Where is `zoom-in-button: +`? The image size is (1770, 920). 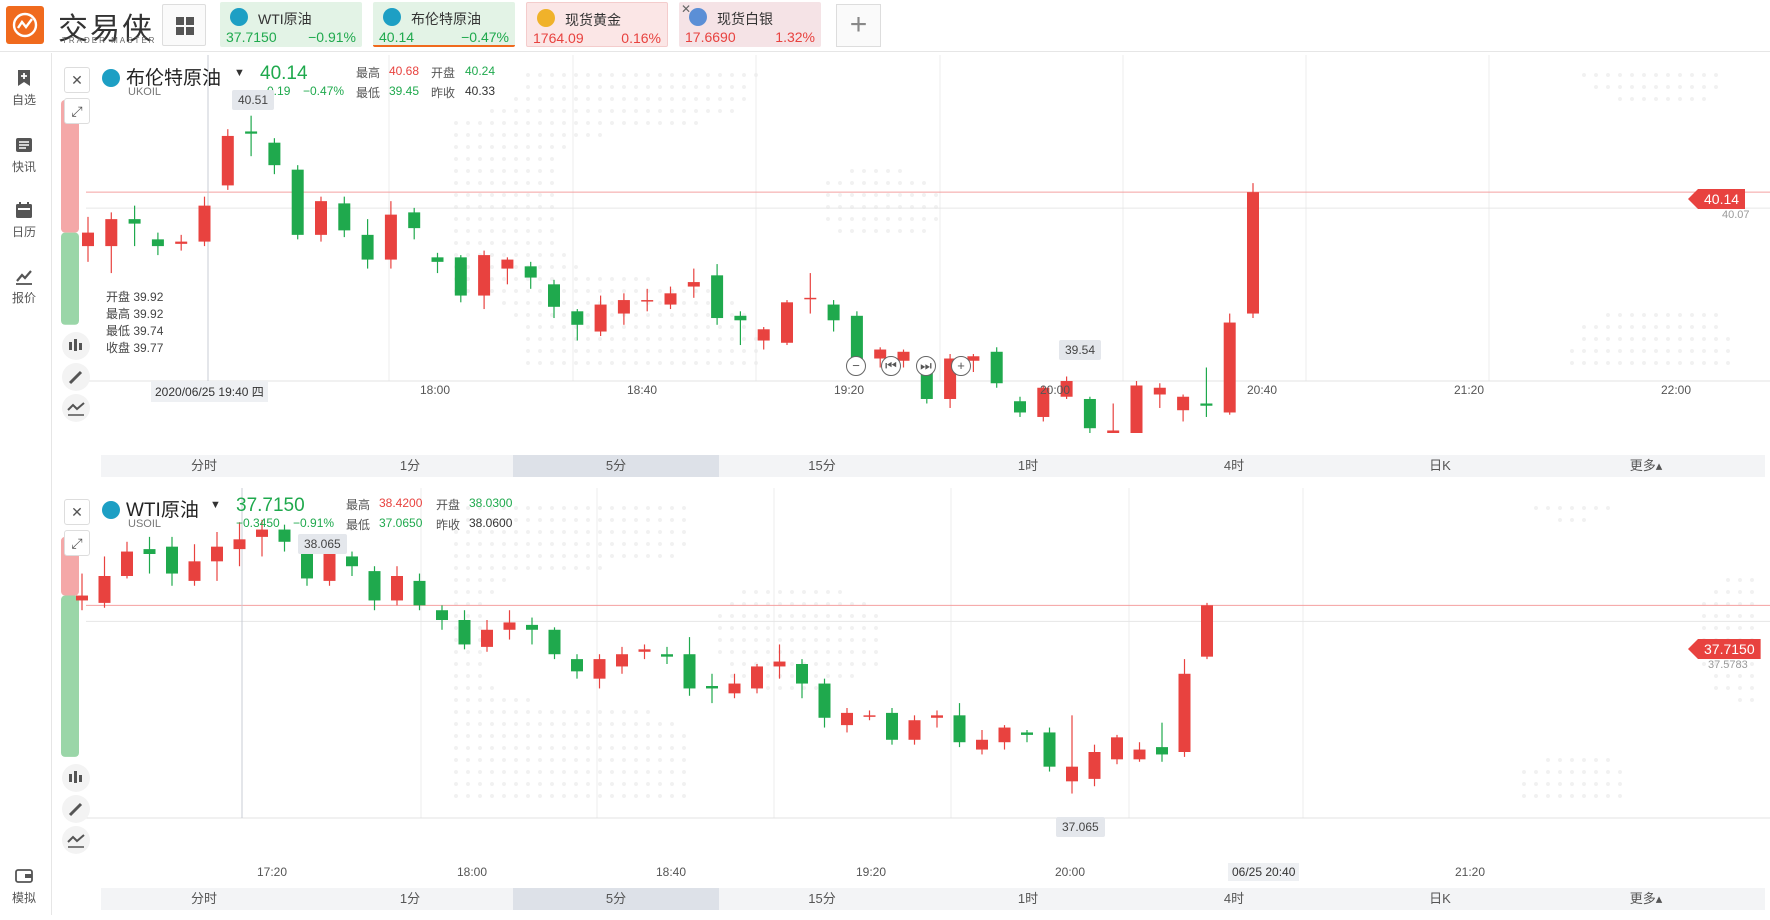
zoom-in-button: + is located at coordinates (961, 366).